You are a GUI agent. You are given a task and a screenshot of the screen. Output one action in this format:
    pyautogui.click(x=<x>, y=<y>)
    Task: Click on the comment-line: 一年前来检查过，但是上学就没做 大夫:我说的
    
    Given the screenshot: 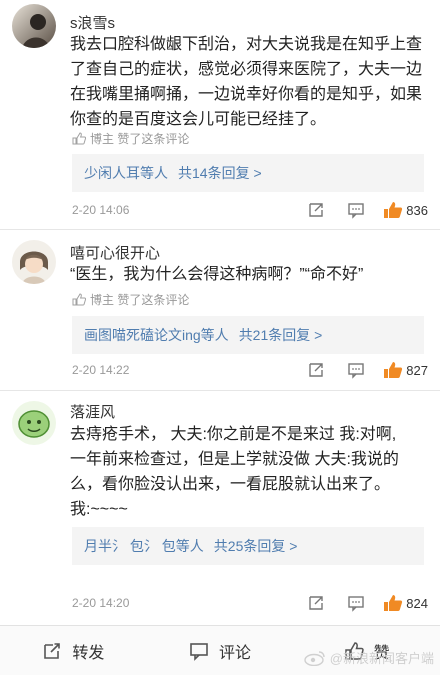 What is the action you would take?
    pyautogui.click(x=234, y=459)
    